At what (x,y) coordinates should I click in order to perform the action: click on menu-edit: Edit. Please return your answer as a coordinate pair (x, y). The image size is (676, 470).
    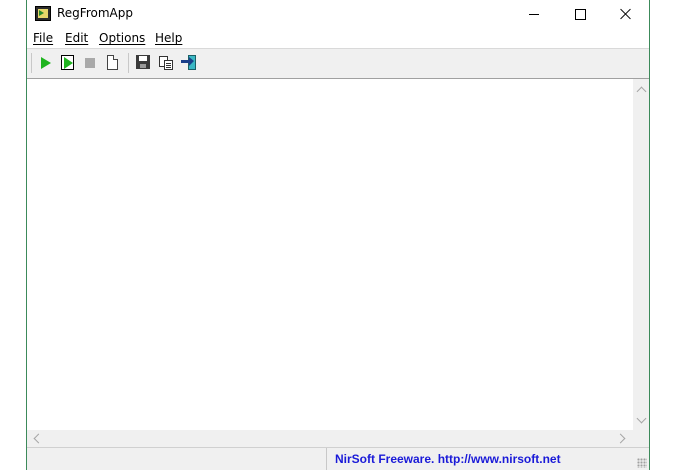
    Looking at the image, I should click on (76, 38).